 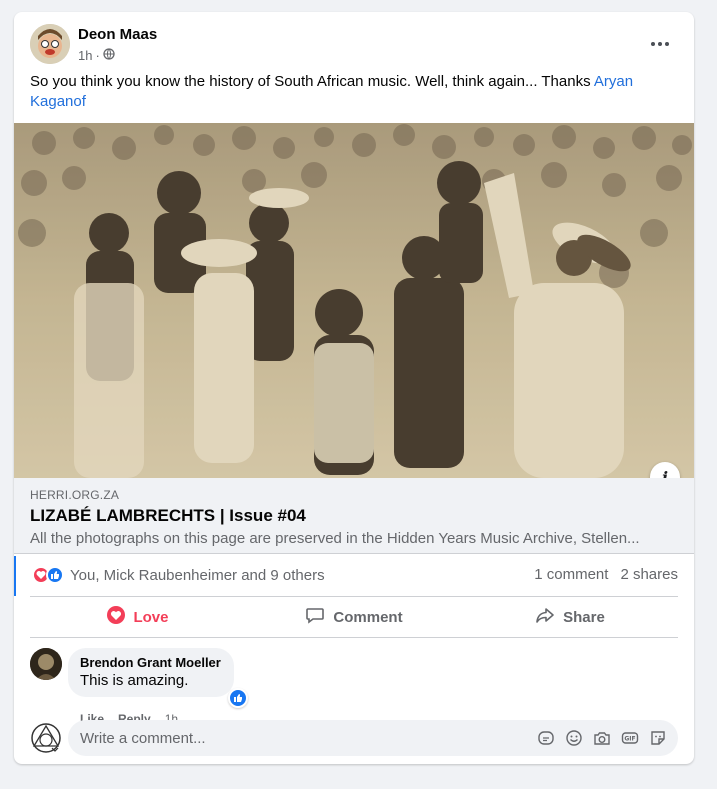 What do you see at coordinates (50, 44) in the screenshot?
I see `author-avatar` at bounding box center [50, 44].